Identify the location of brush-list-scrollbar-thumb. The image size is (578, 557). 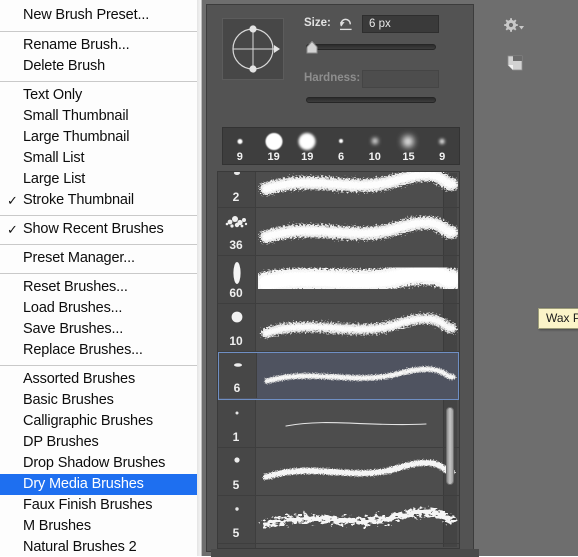
(450, 446).